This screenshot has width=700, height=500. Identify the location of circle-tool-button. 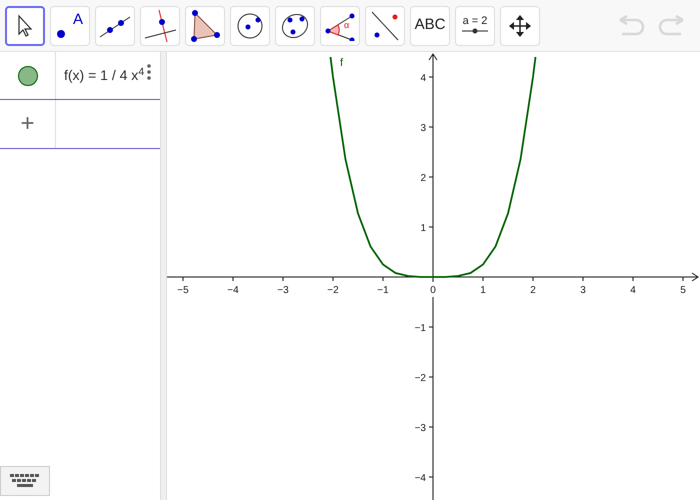
(250, 26).